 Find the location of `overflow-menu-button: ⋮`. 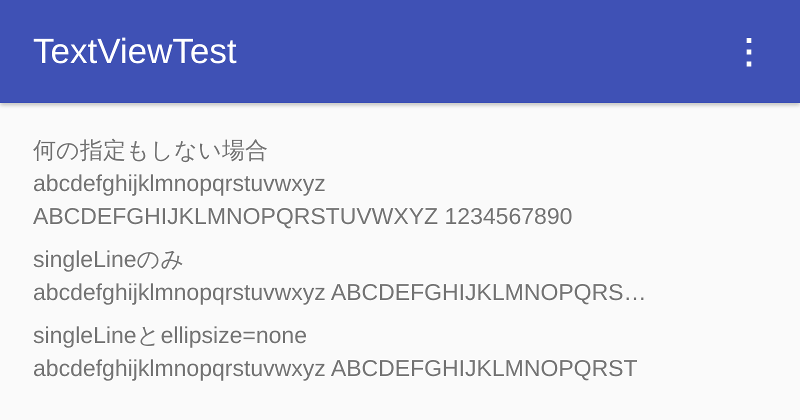

overflow-menu-button: ⋮ is located at coordinates (749, 51).